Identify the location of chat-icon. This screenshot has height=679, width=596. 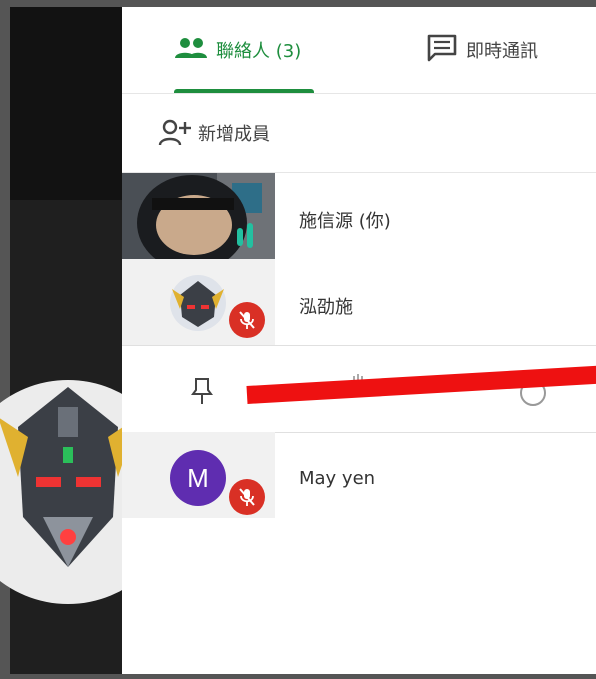
(442, 50).